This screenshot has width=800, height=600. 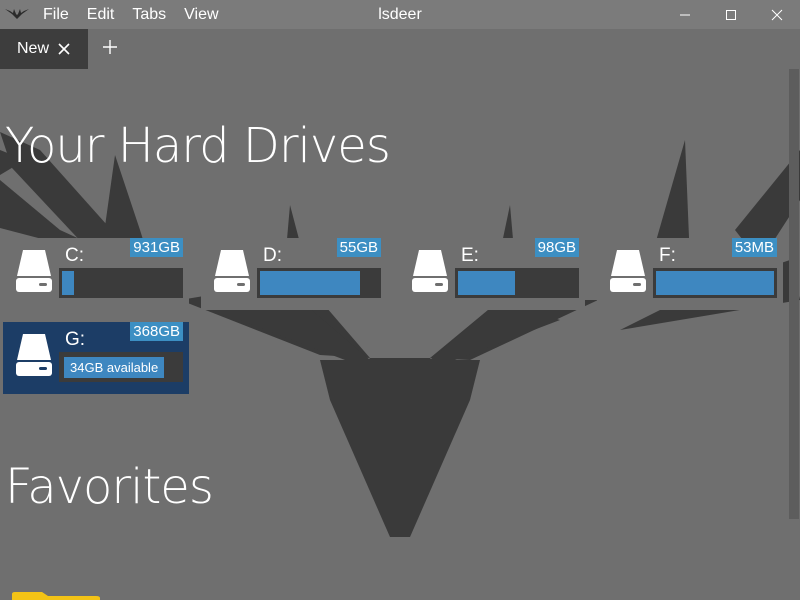 What do you see at coordinates (556, 247) in the screenshot?
I see `drive-size-badge: 98GB` at bounding box center [556, 247].